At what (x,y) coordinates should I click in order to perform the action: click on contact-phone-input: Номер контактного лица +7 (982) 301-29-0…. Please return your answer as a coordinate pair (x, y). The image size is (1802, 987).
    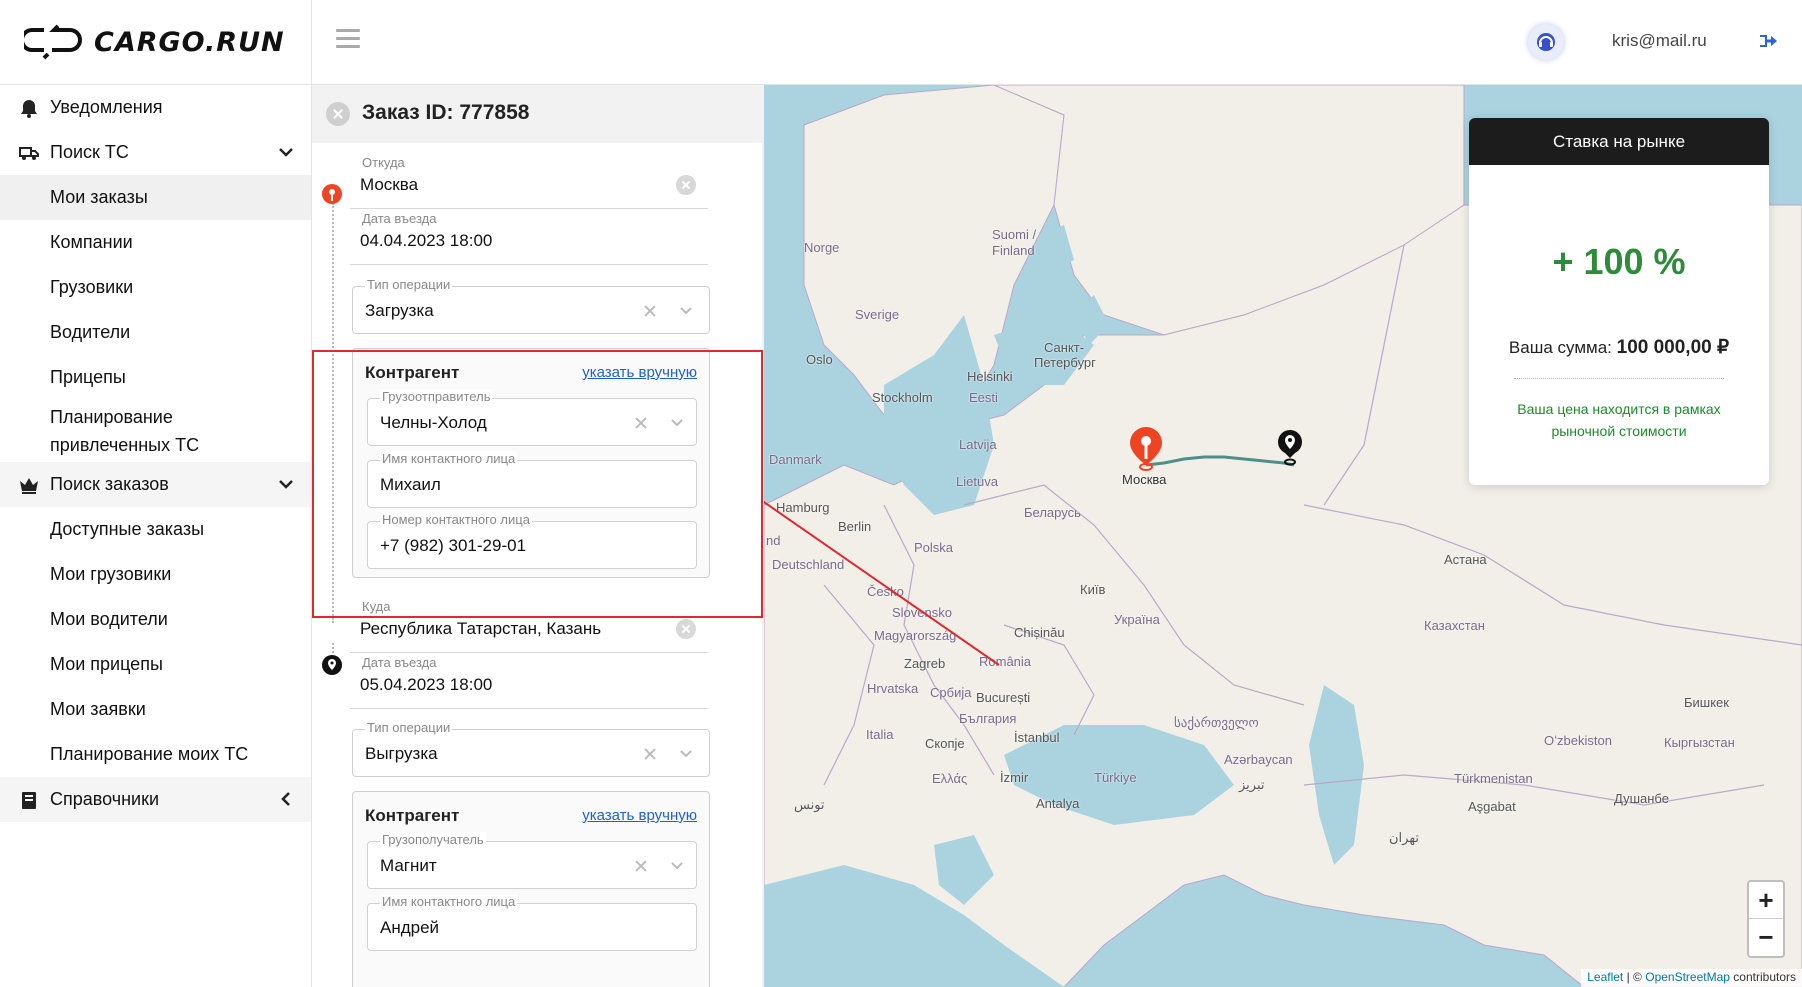
    Looking at the image, I should click on (532, 540).